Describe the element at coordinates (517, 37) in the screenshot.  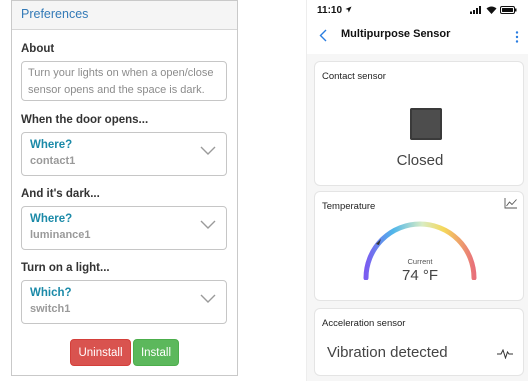
I see `more-vertical-icon` at that location.